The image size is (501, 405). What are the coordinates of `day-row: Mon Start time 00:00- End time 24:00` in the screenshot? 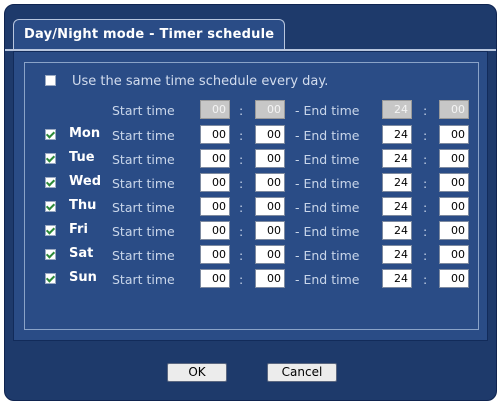 It's located at (252, 135).